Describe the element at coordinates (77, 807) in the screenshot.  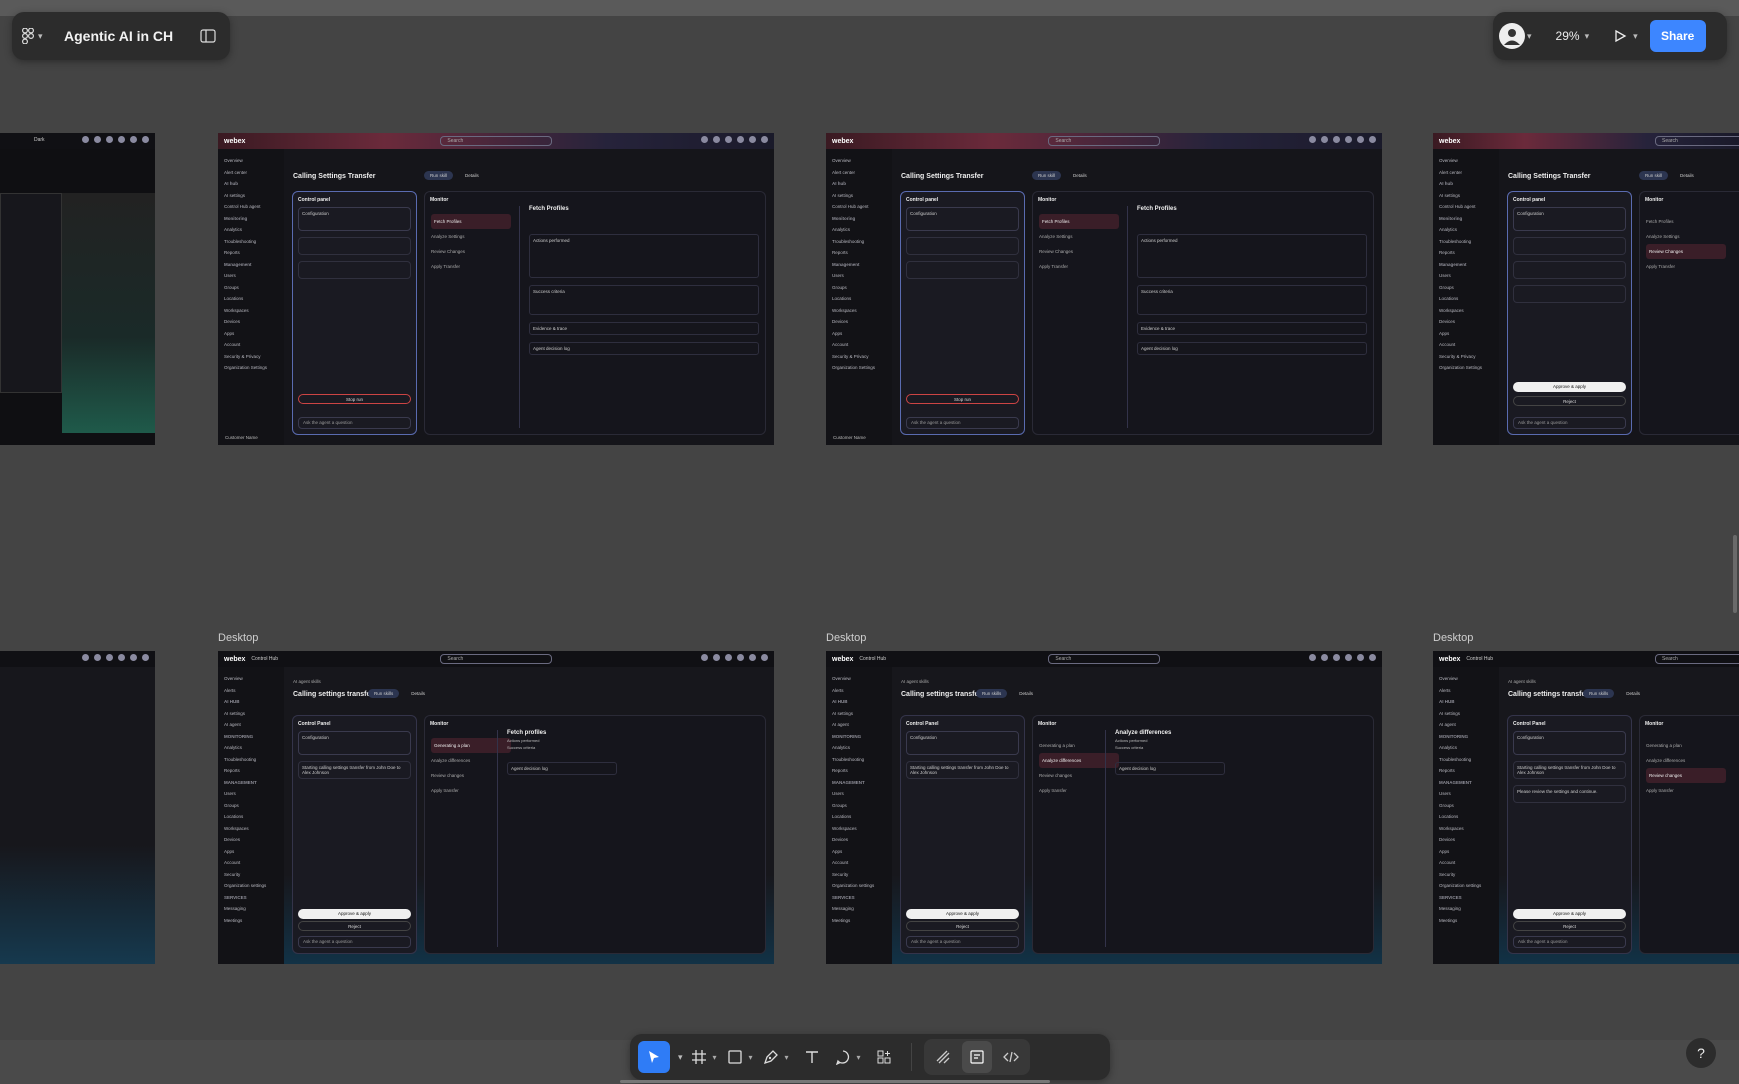
I see `frame-bottom-partial-left` at that location.